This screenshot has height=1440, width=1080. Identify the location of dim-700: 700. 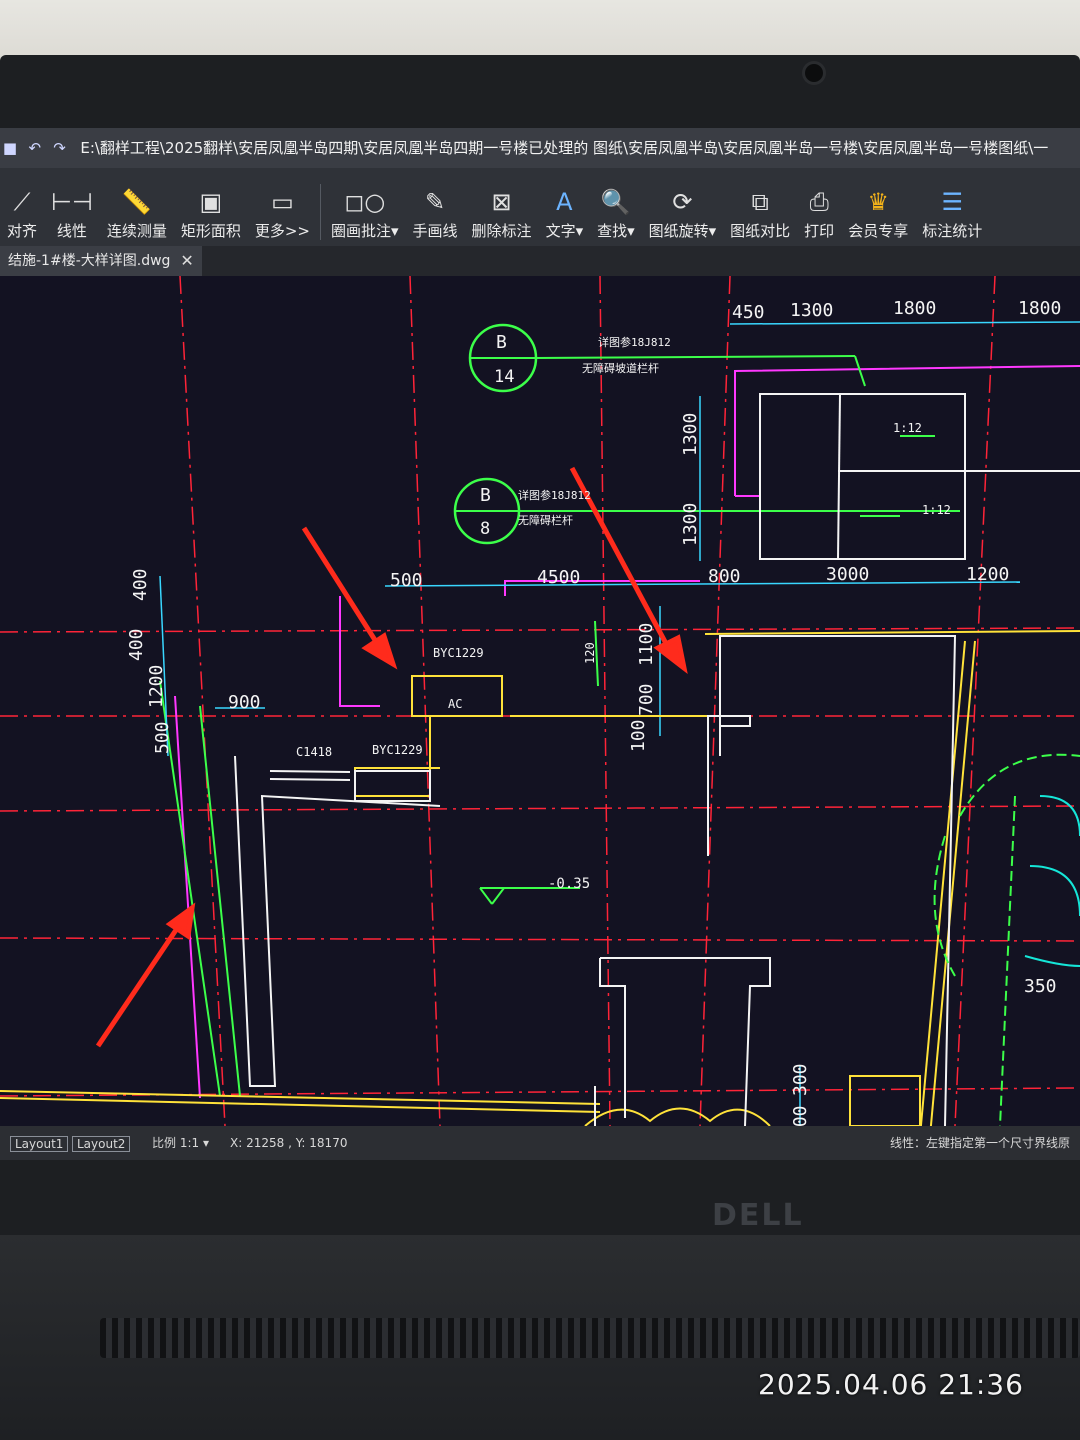
(646, 699).